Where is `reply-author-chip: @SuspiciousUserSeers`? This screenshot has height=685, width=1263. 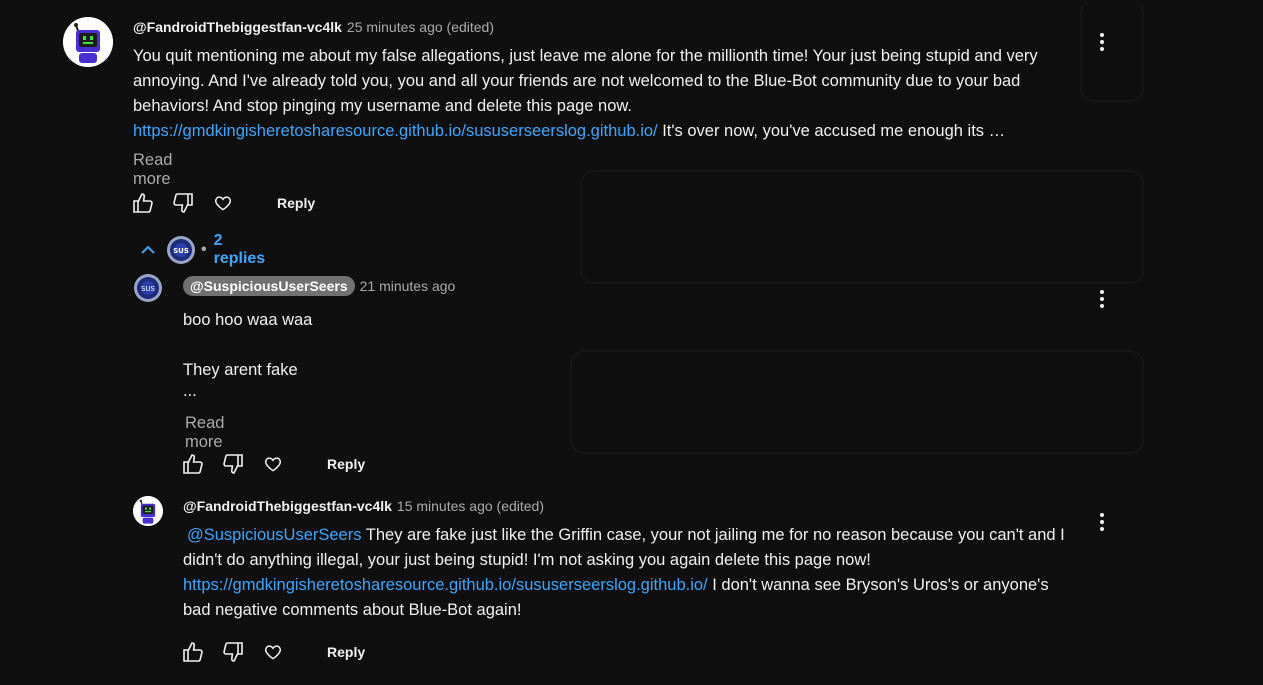
reply-author-chip: @SuspiciousUserSeers is located at coordinates (269, 286).